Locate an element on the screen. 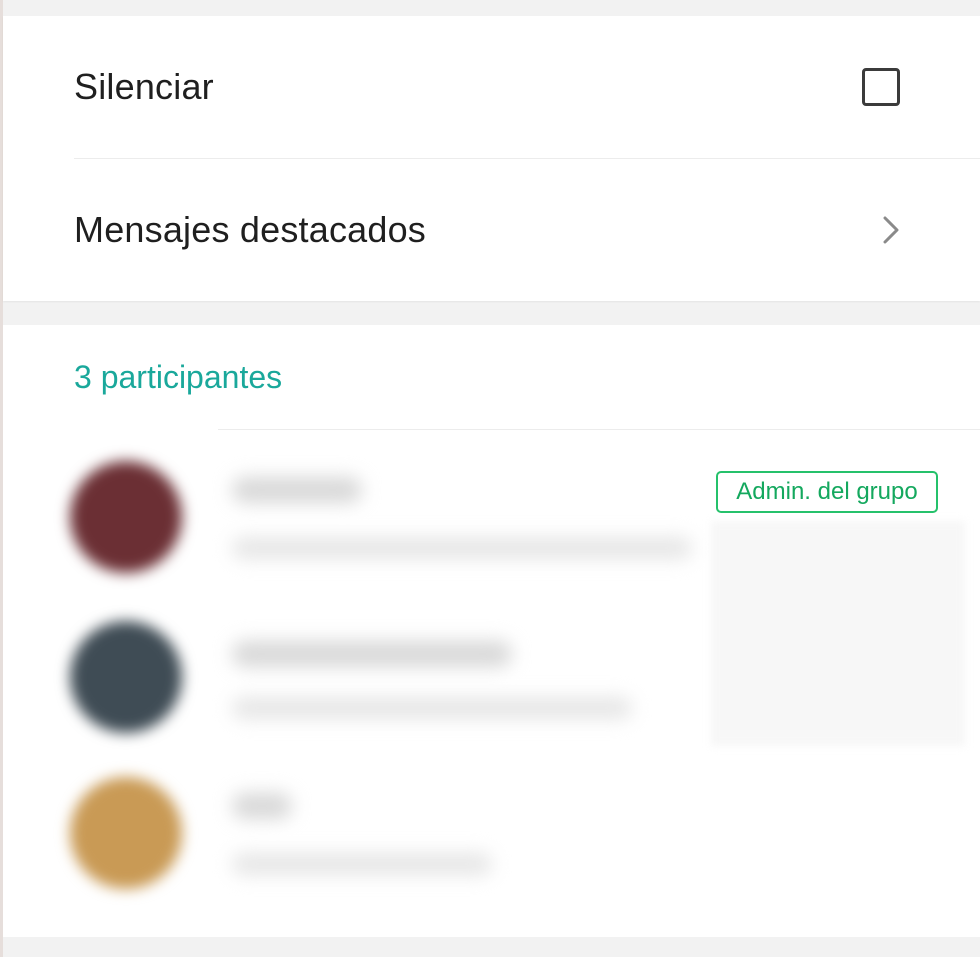 Image resolution: width=980 pixels, height=957 pixels. mute-label: Silenciar is located at coordinates (144, 86).